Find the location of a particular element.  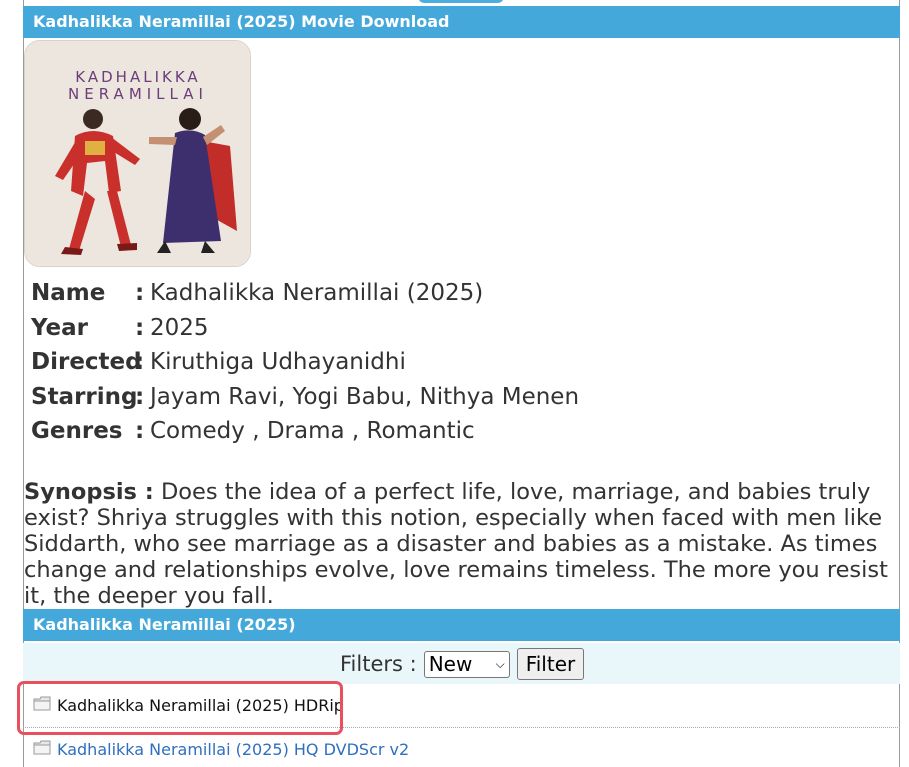

poster-title-1: KADHALIKKA is located at coordinates (137, 77).